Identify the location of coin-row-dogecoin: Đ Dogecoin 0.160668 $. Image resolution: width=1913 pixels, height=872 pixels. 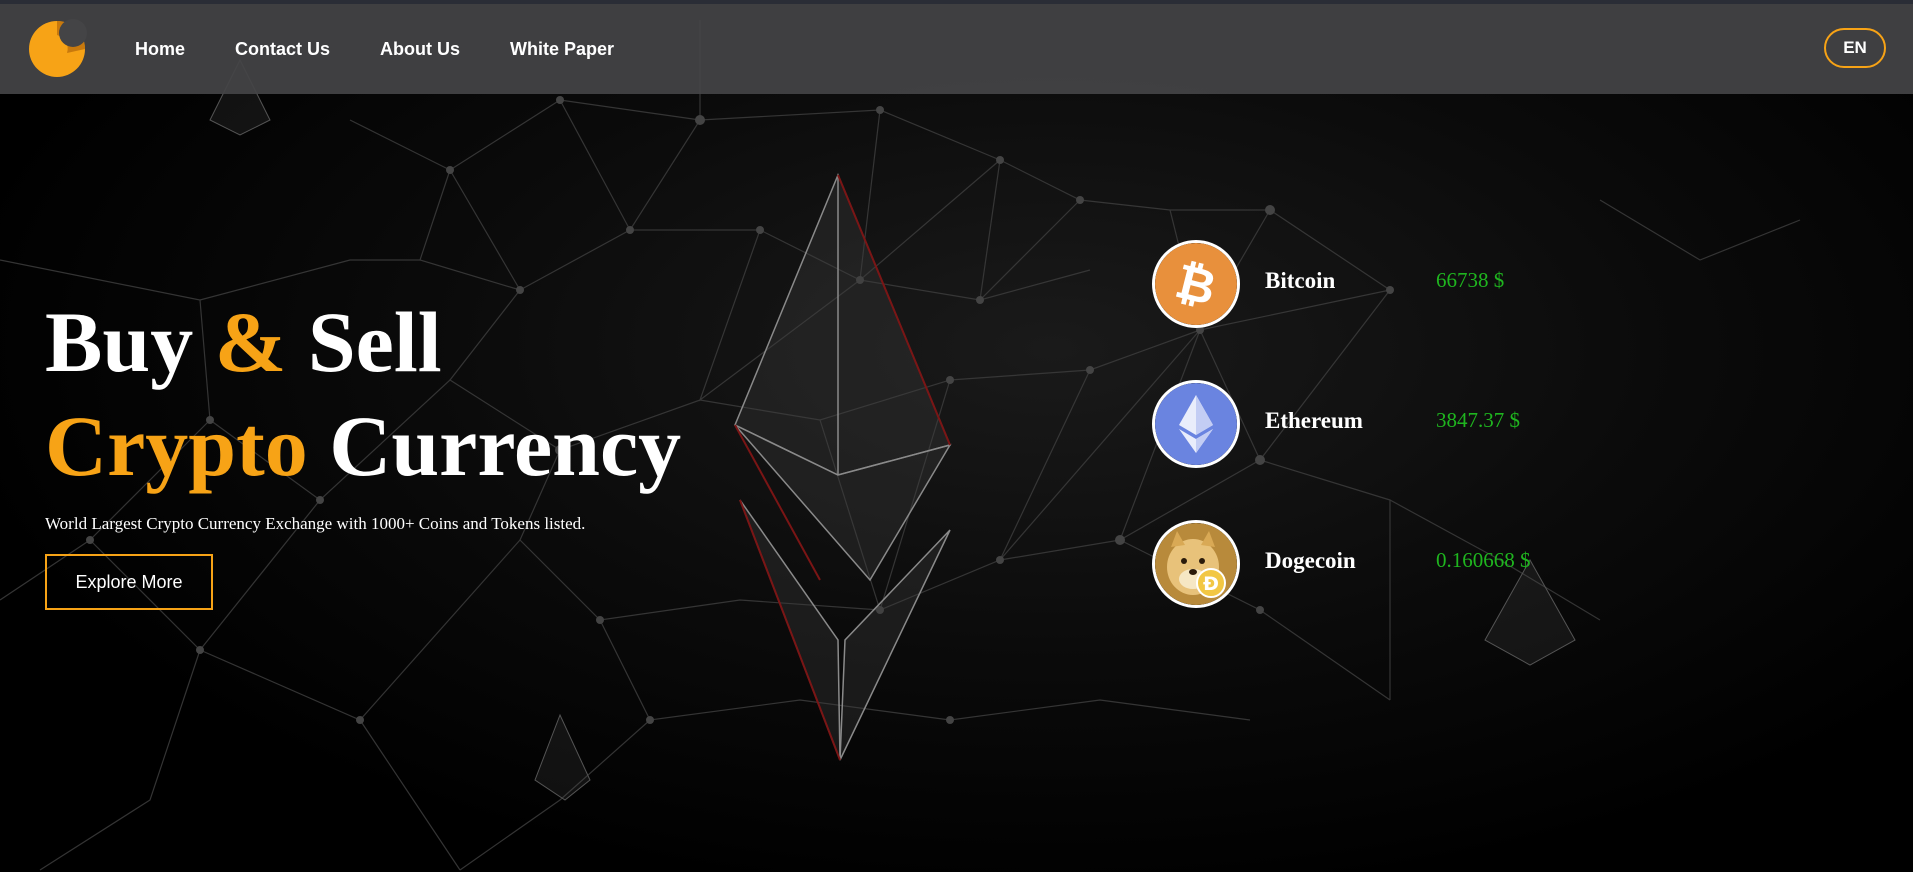
(1362, 590).